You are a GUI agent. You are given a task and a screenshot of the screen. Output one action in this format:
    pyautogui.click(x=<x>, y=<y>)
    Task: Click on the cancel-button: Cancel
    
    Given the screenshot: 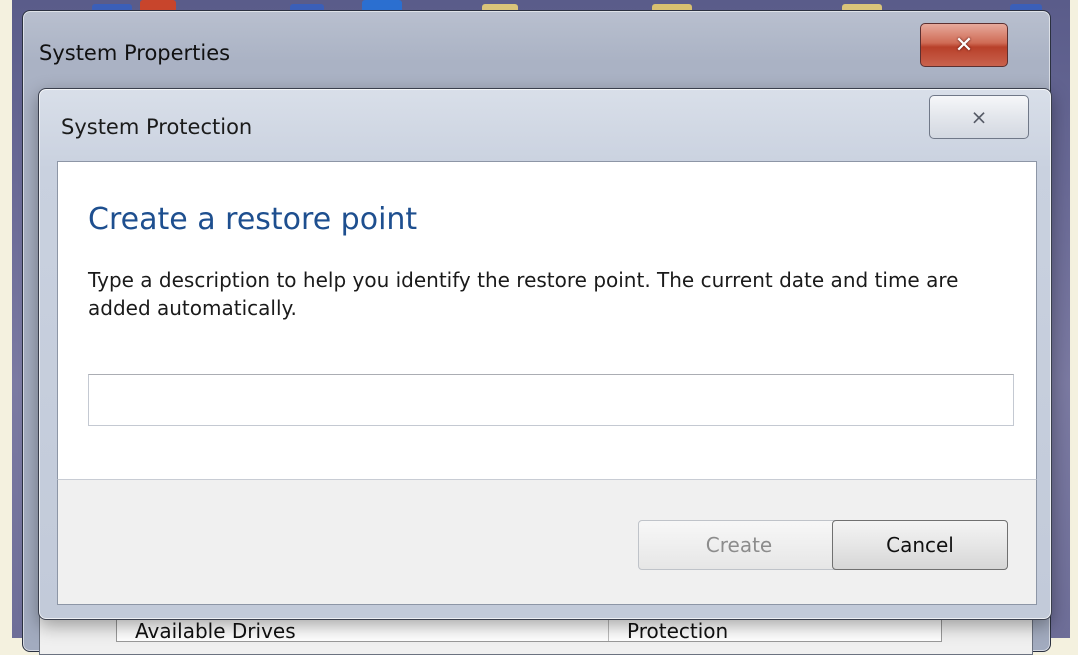 What is the action you would take?
    pyautogui.click(x=920, y=545)
    